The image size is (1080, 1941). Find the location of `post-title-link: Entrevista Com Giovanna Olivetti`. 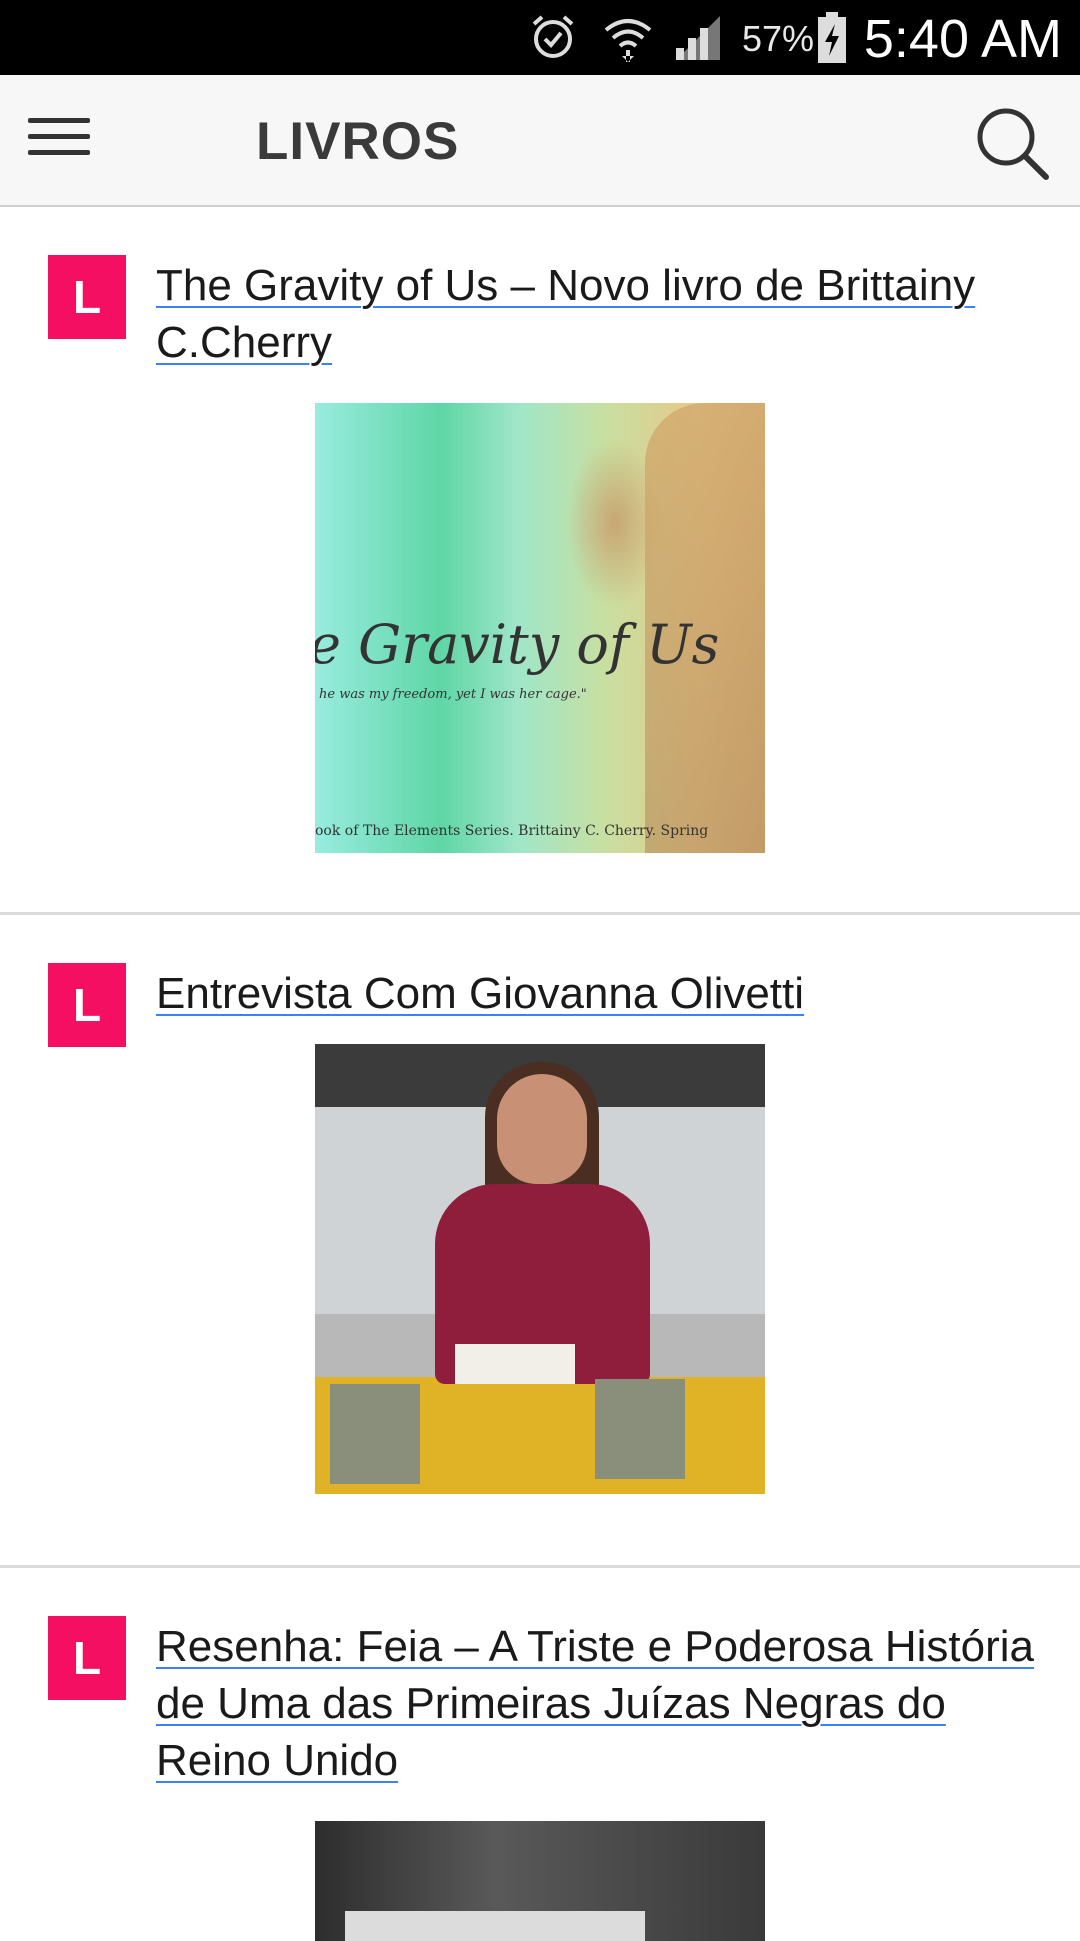

post-title-link: Entrevista Com Giovanna Olivetti is located at coordinates (598, 993).